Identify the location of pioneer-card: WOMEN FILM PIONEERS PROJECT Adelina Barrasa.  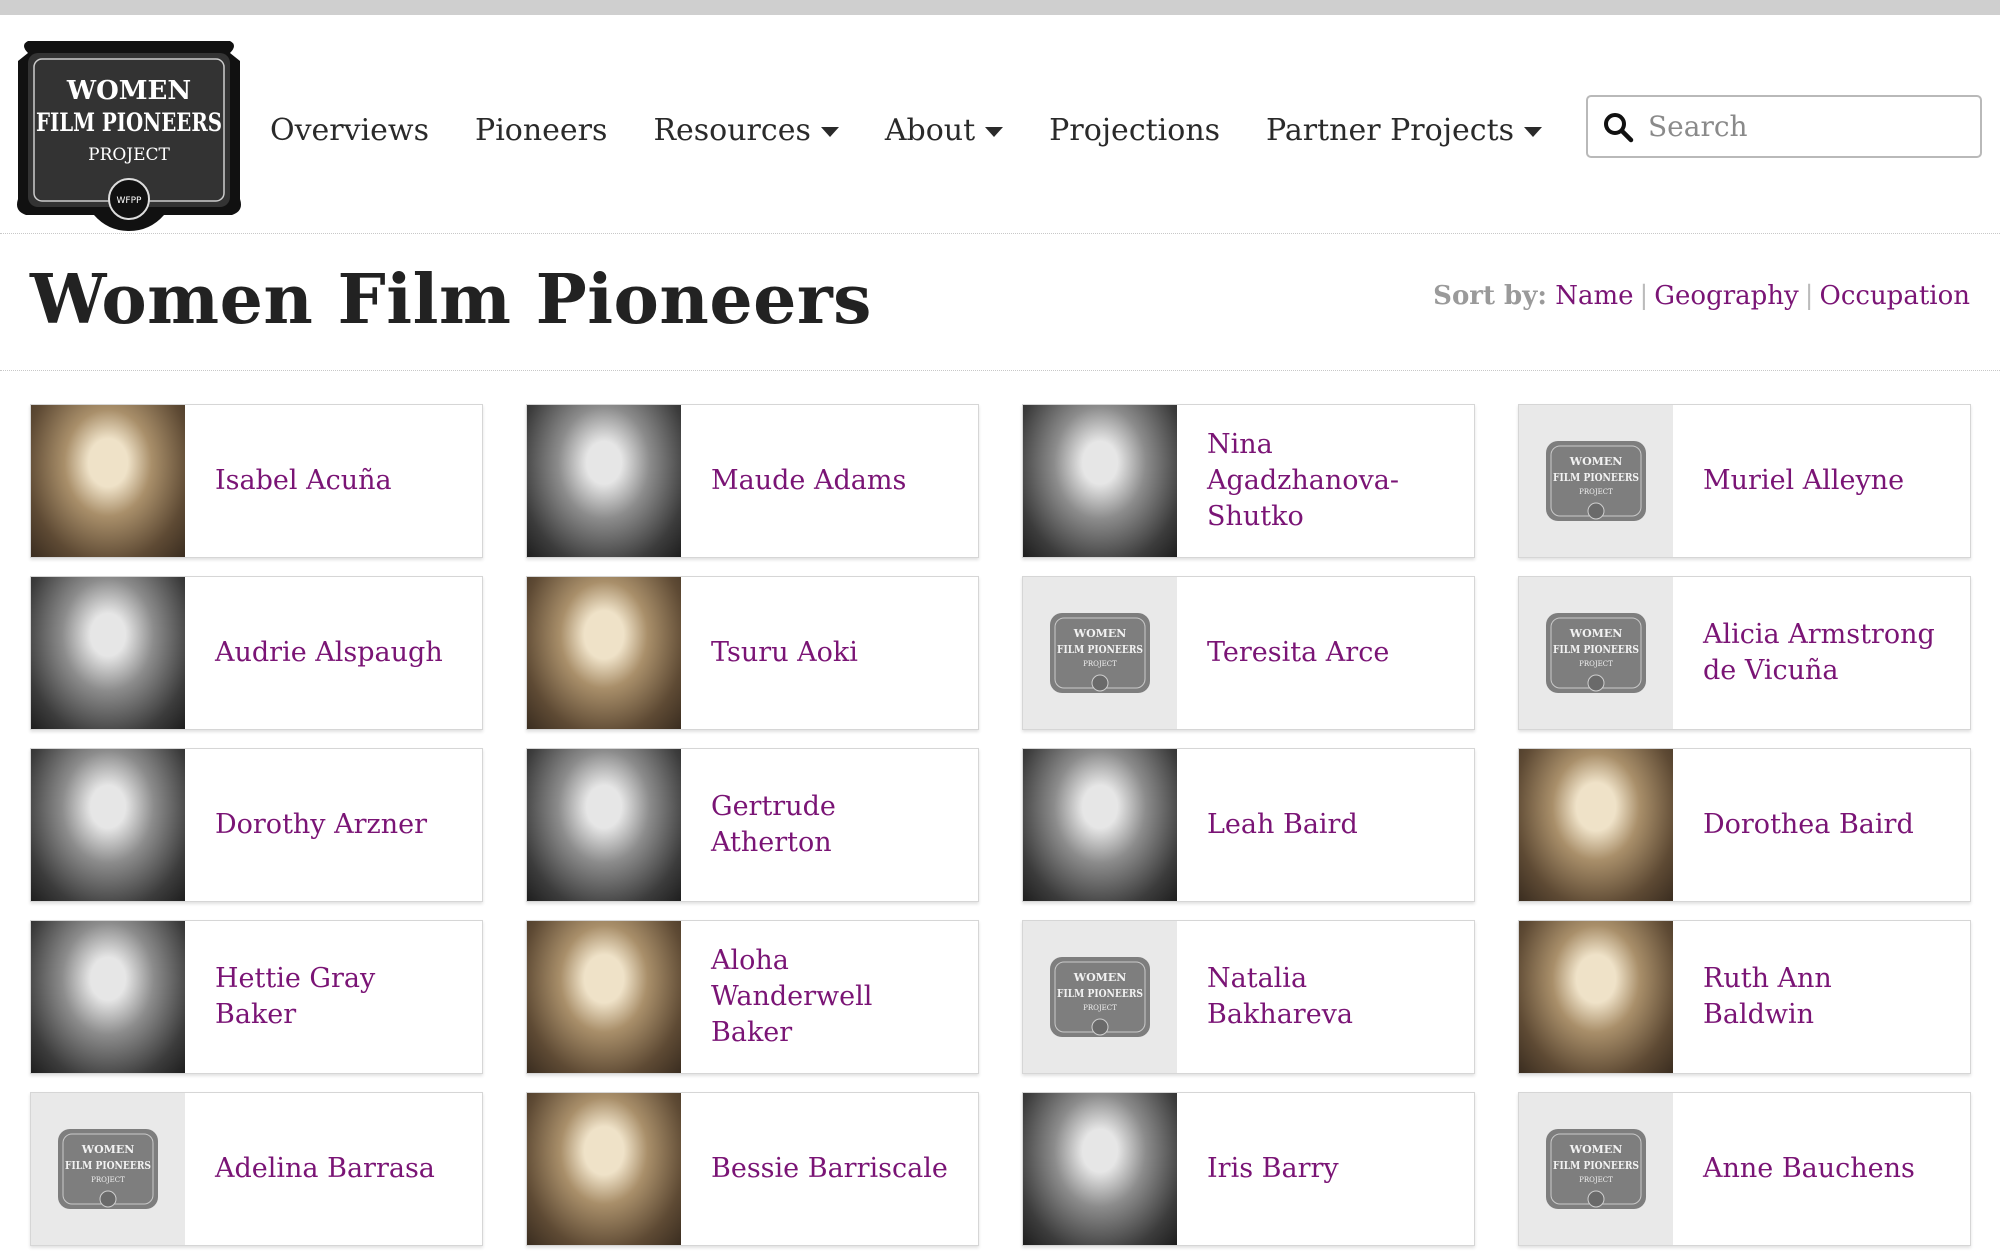
(256, 1169).